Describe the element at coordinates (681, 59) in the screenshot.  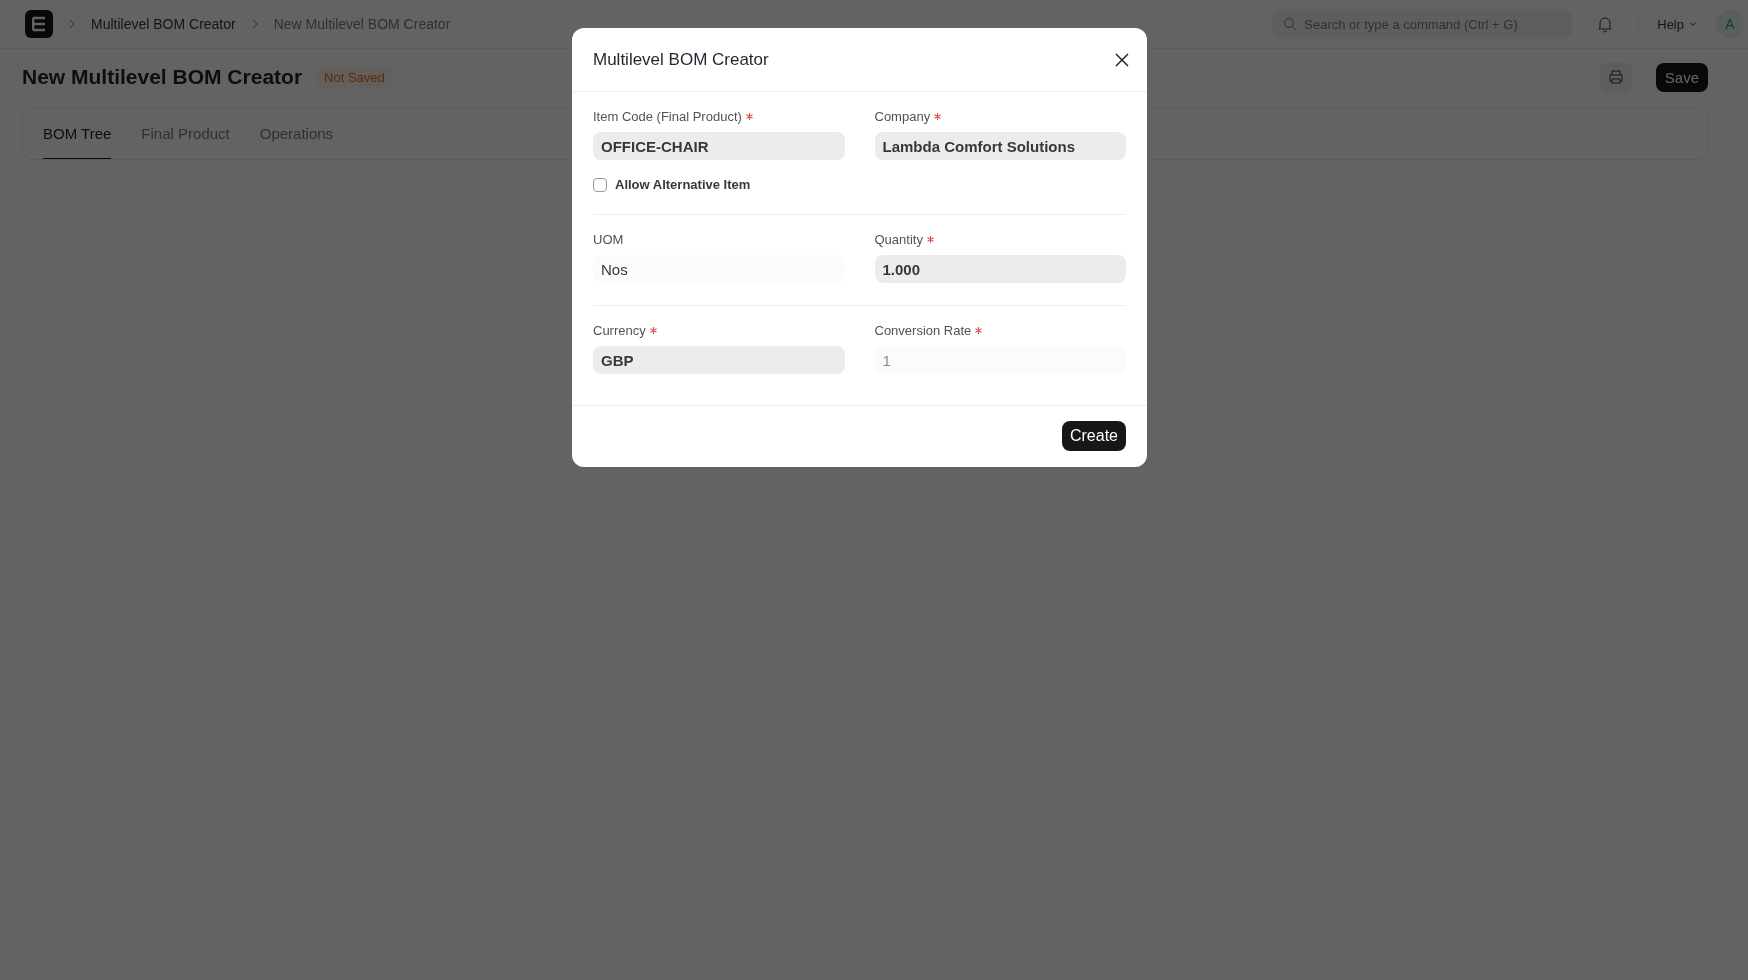
I see `dialog-title: Multilevel BOM Creator` at that location.